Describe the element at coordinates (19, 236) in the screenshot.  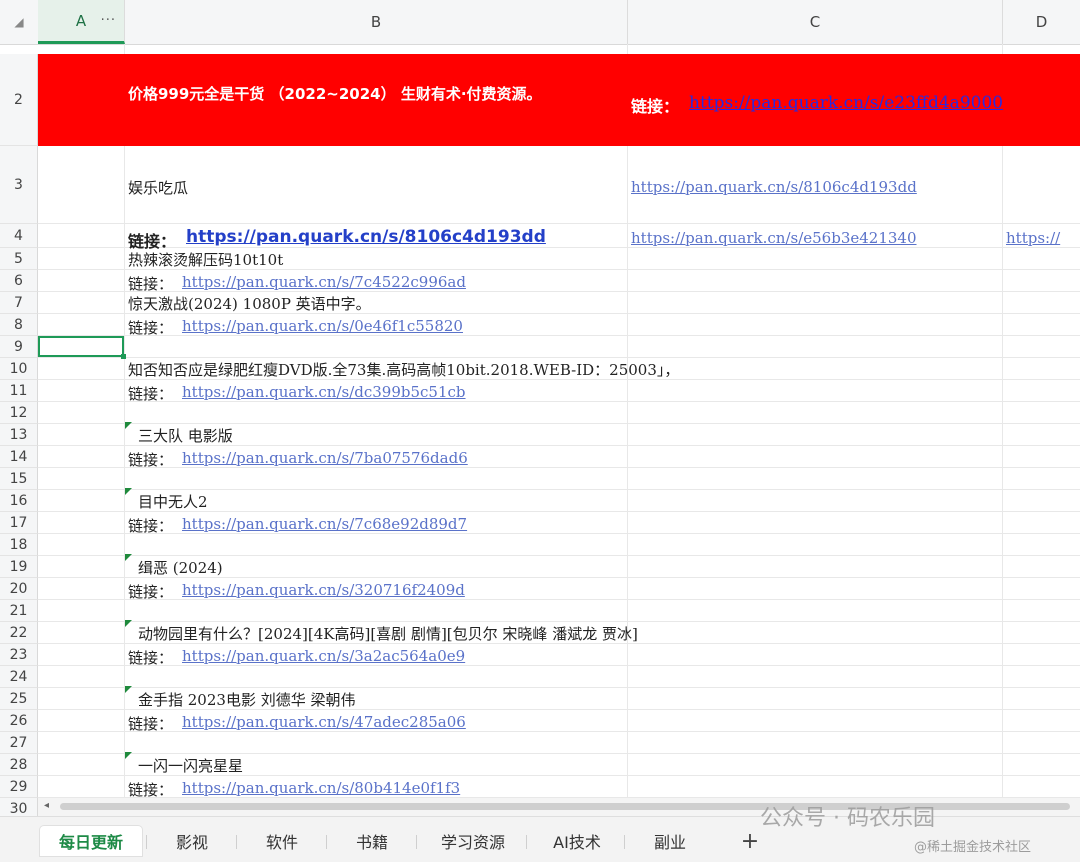
I see `row-header-4: 4` at that location.